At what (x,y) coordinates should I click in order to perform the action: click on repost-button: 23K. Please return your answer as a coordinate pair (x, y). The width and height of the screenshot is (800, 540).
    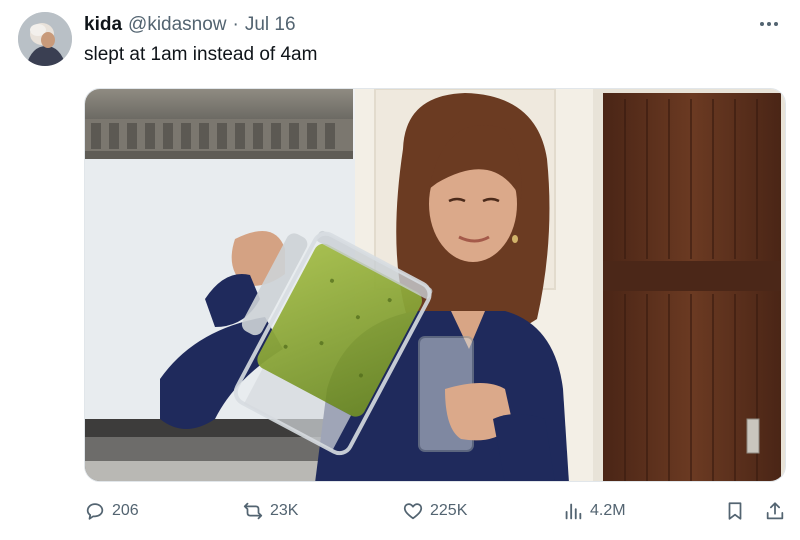
    Looking at the image, I should click on (270, 511).